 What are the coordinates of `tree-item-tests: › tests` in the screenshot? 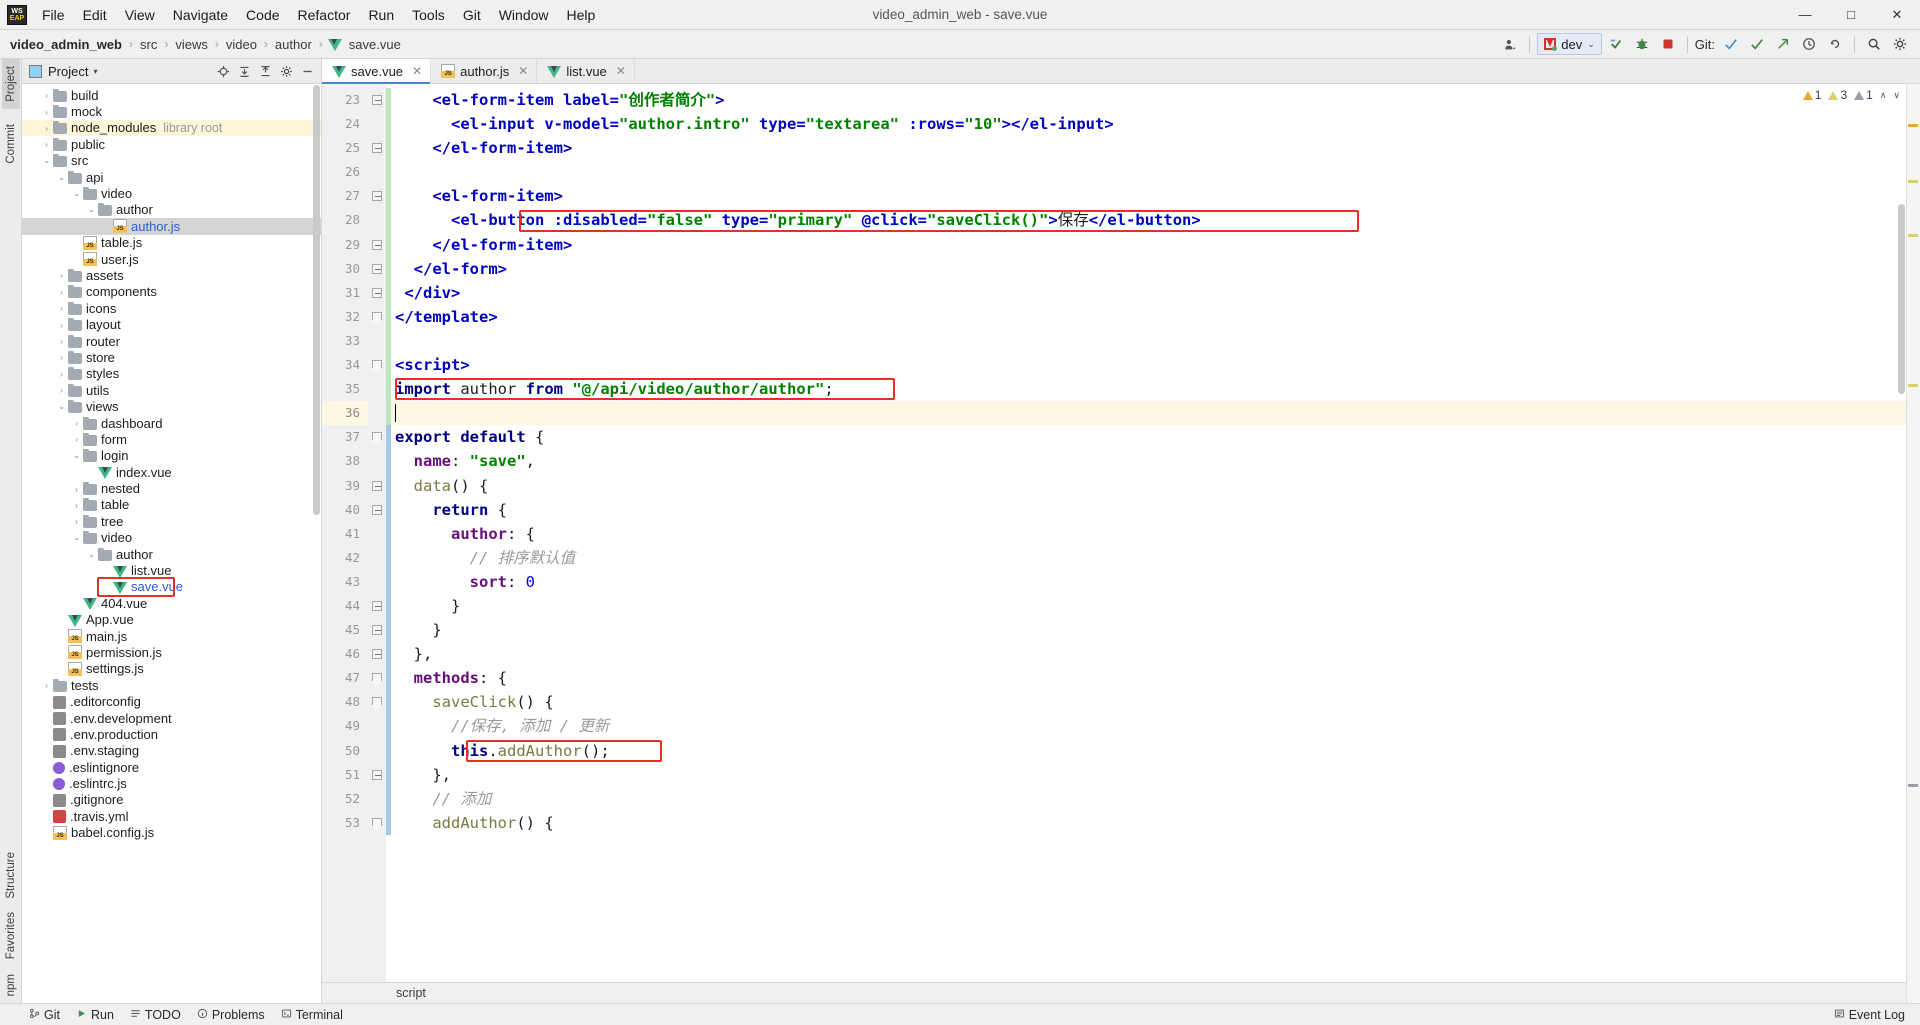 It's located at (171, 685).